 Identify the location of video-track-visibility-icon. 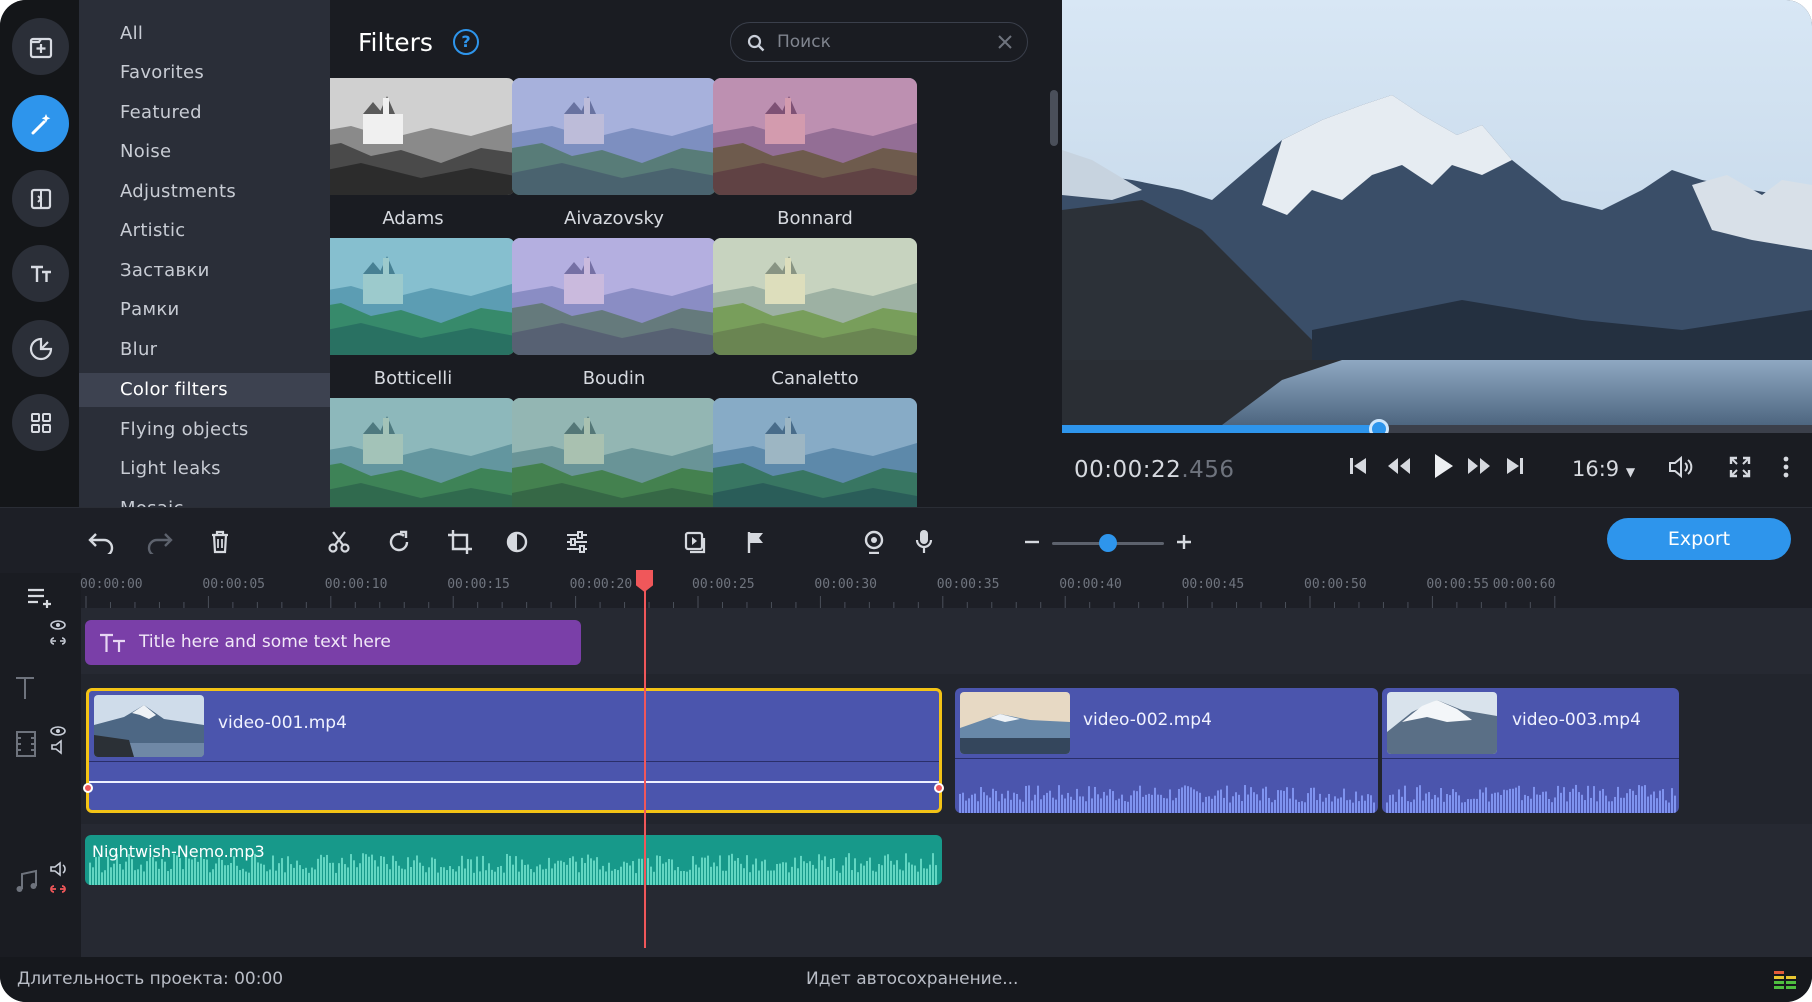
(58, 745).